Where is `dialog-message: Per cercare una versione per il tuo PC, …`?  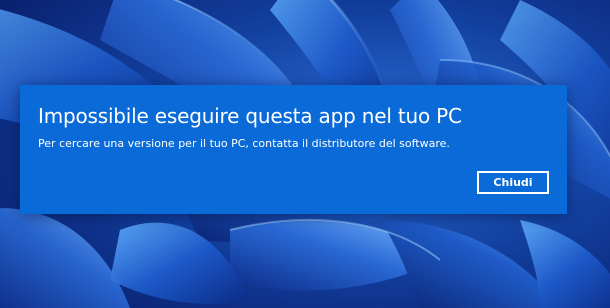 dialog-message: Per cercare una versione per il tuo PC, … is located at coordinates (244, 143).